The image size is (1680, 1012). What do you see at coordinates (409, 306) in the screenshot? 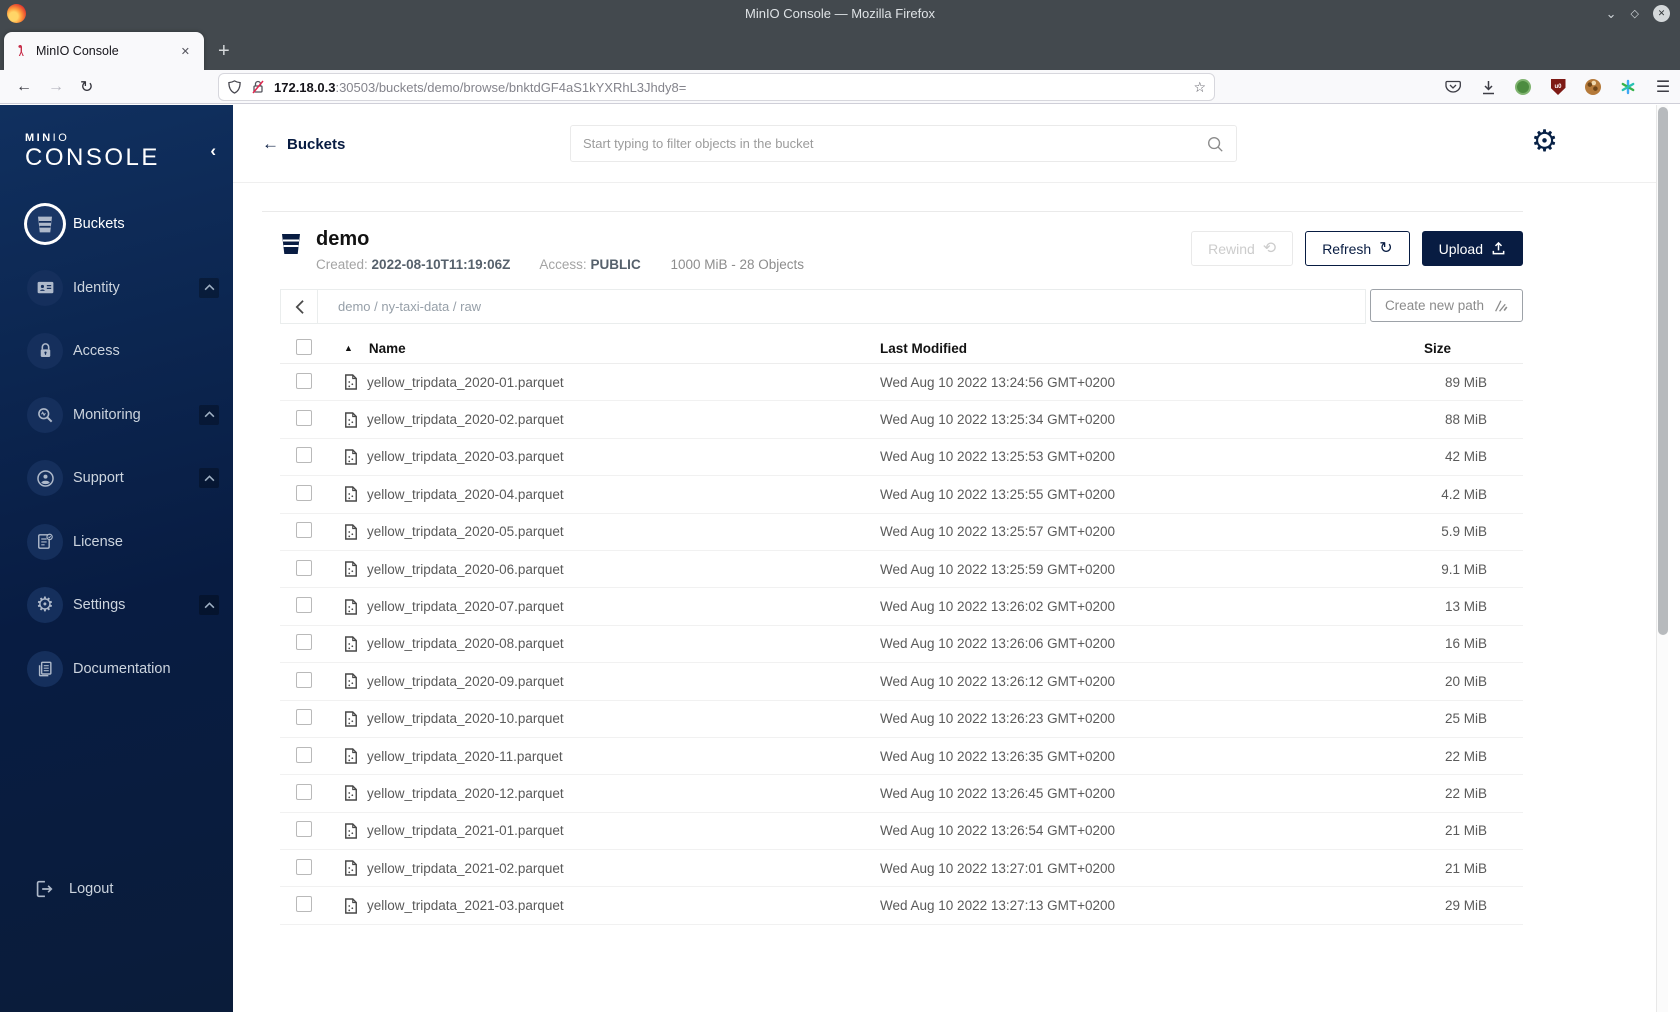
I see `breadcrumb: demo / ny-taxi-data / raw` at bounding box center [409, 306].